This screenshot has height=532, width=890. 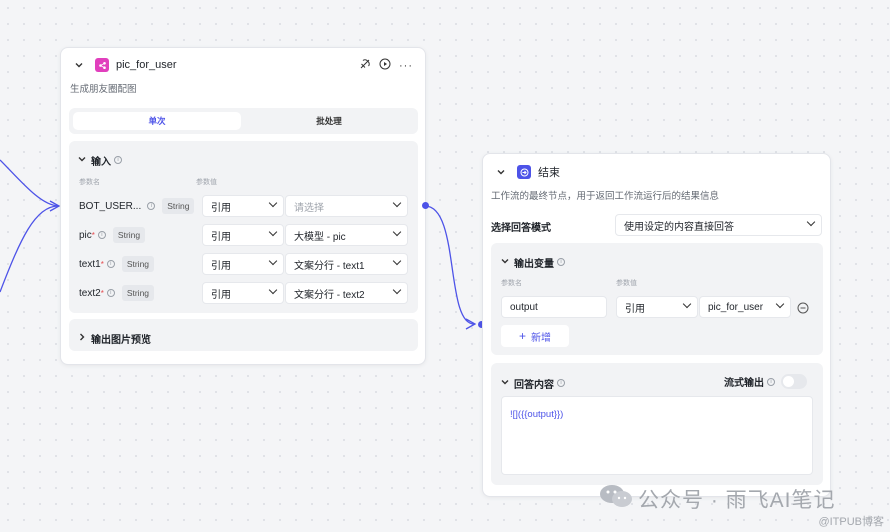 What do you see at coordinates (346, 206) in the screenshot?
I see `value-select: 请选择` at bounding box center [346, 206].